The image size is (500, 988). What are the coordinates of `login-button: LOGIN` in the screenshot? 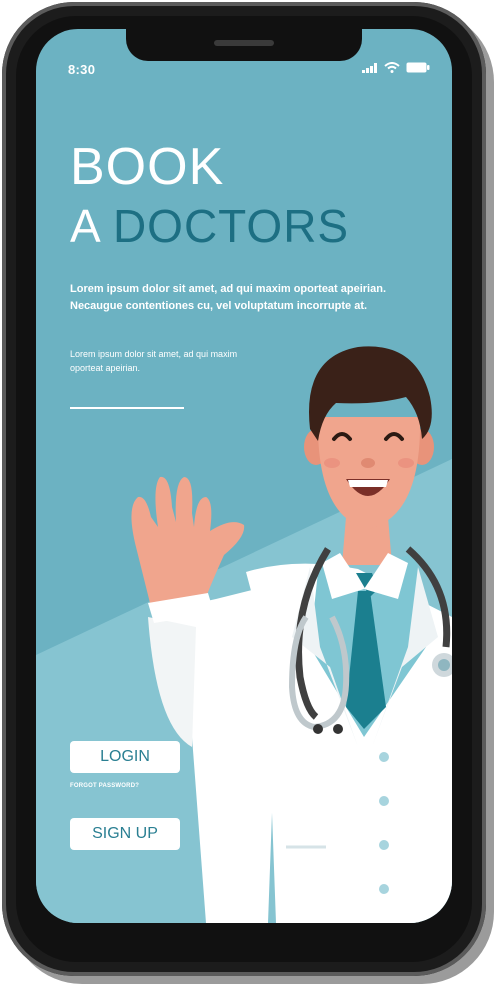 It's located at (125, 757).